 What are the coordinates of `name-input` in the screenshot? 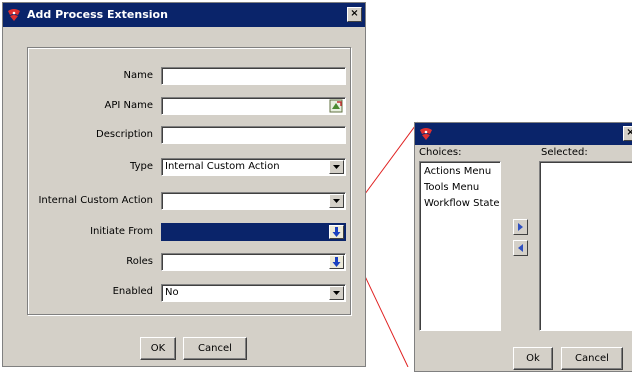 It's located at (253, 76).